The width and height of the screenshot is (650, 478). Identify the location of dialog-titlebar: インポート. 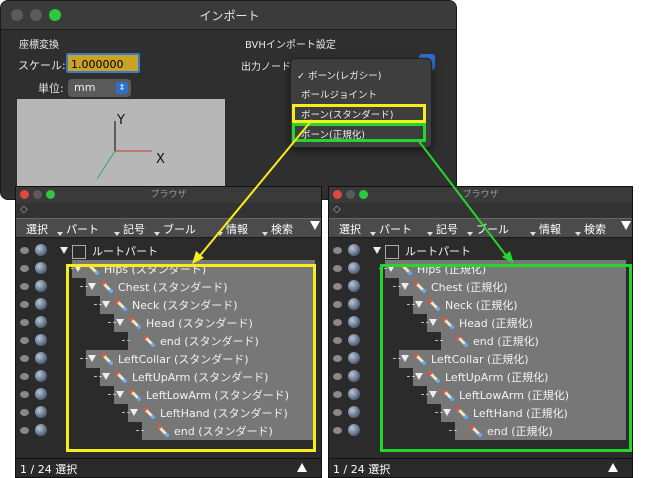
(228, 15).